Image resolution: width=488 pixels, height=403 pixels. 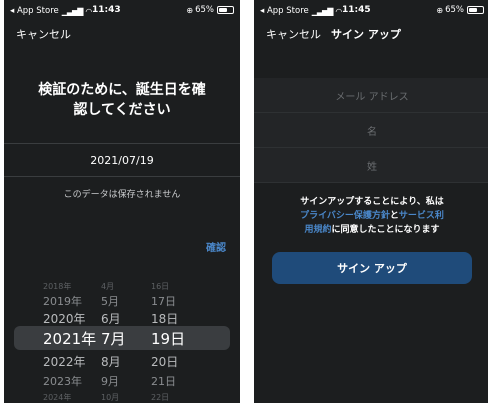 What do you see at coordinates (122, 319) in the screenshot?
I see `picker-row: 2020年 6月 18日` at bounding box center [122, 319].